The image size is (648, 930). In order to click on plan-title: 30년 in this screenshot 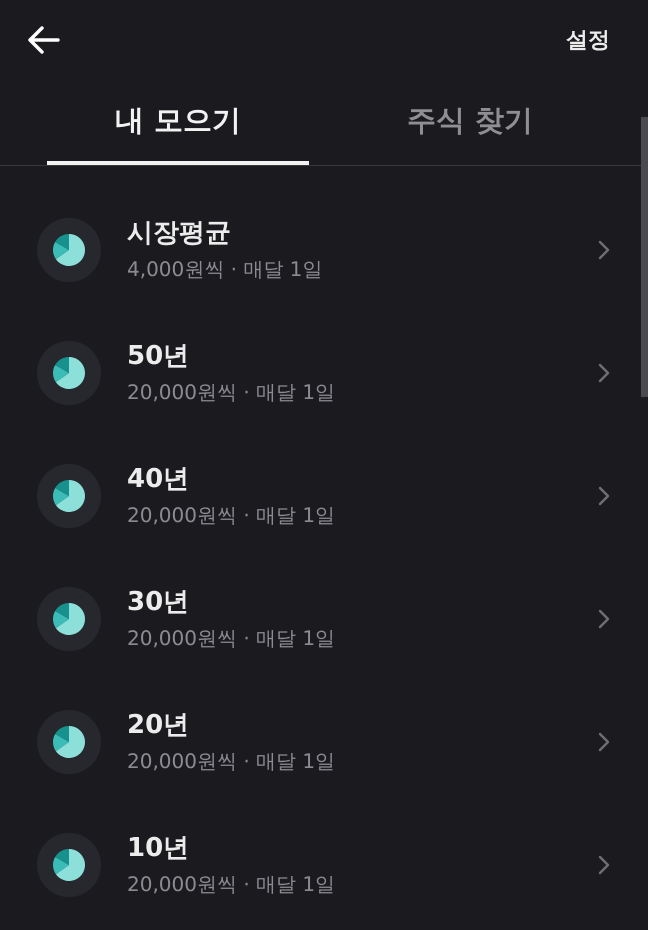, I will do `click(158, 602)`.